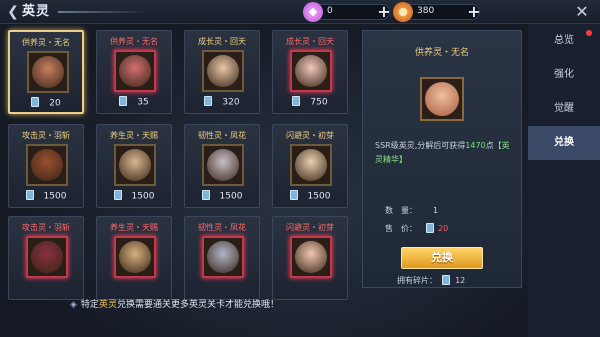  I want to click on quantity-value: 1, so click(436, 210).